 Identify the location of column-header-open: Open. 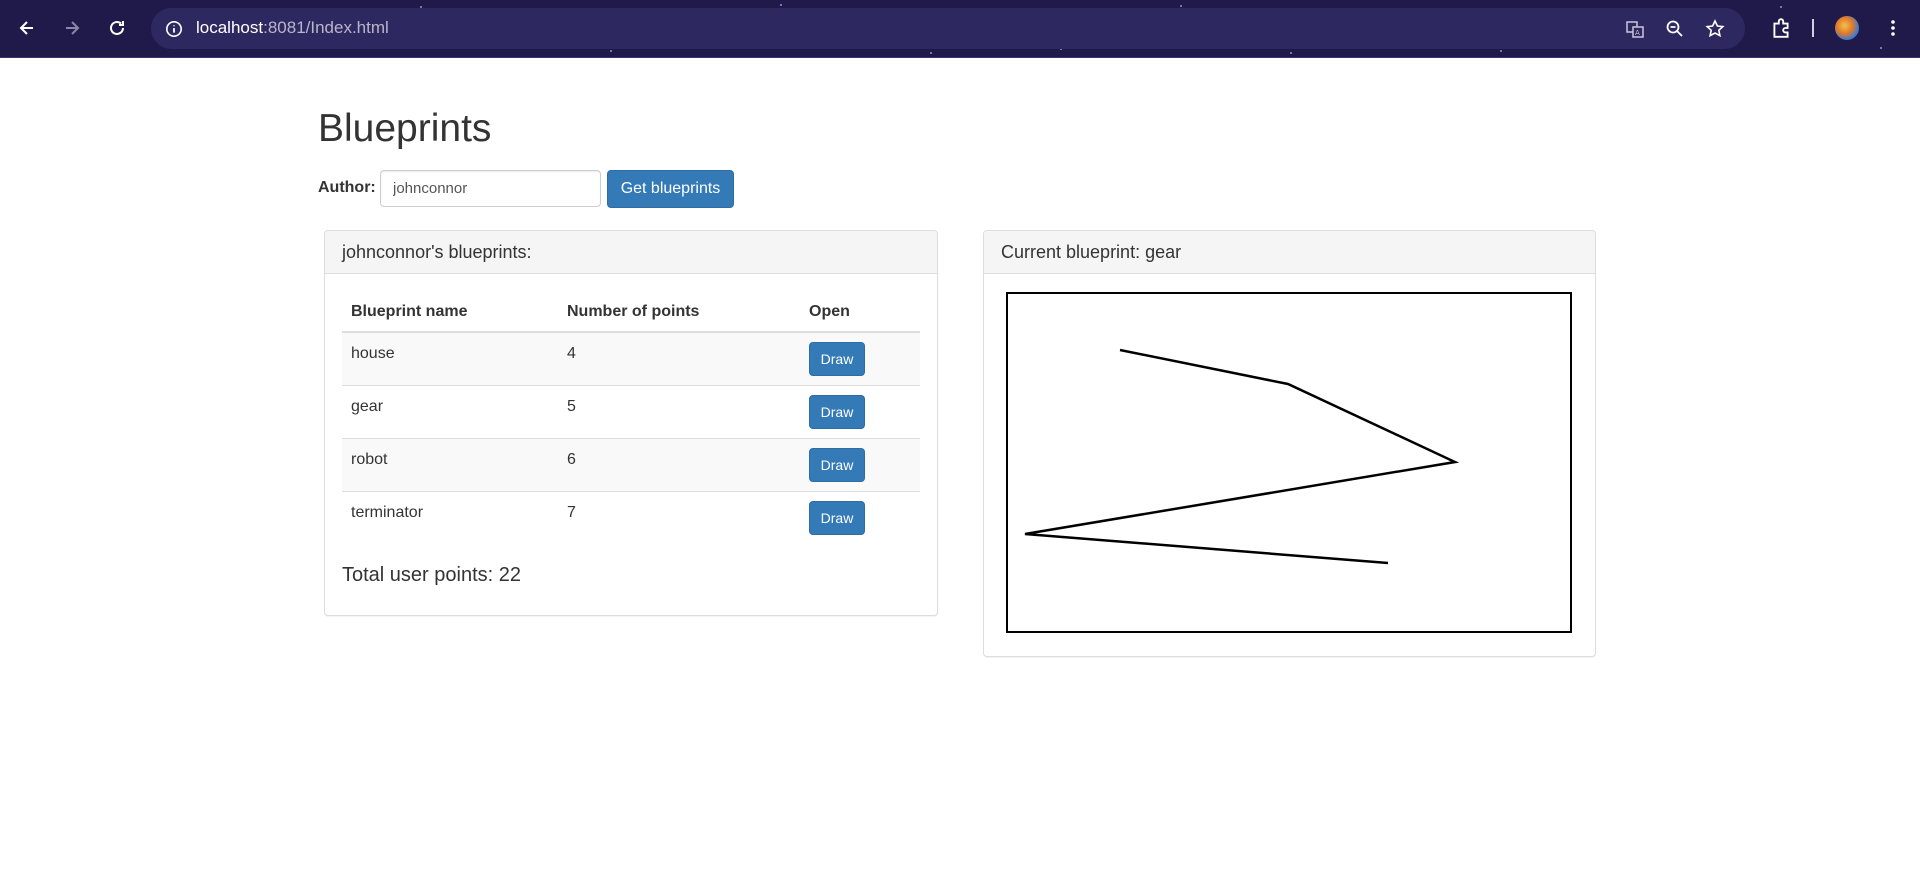
(860, 313).